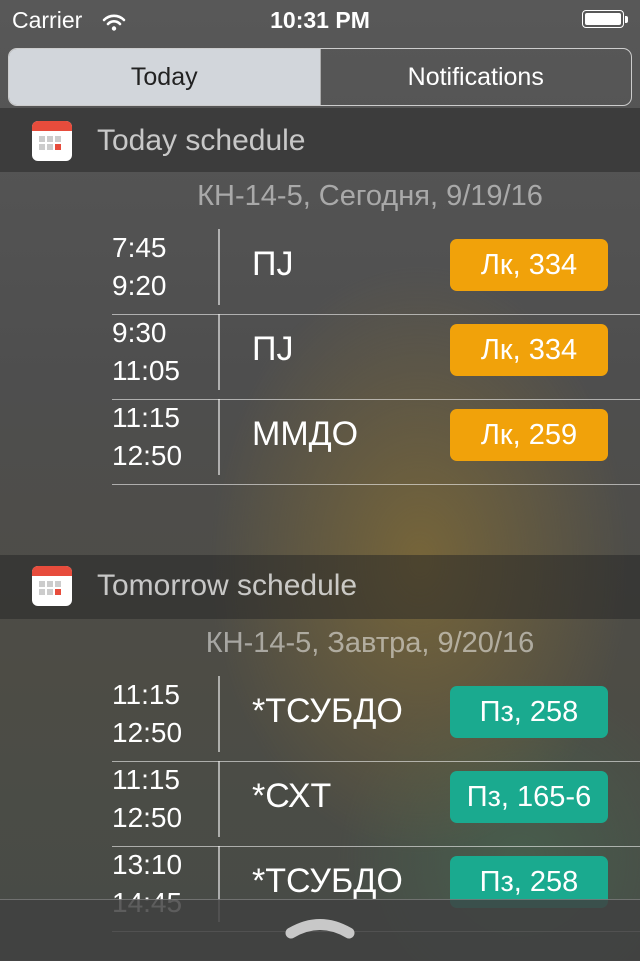  Describe the element at coordinates (606, 20) in the screenshot. I see `battery-icon` at that location.